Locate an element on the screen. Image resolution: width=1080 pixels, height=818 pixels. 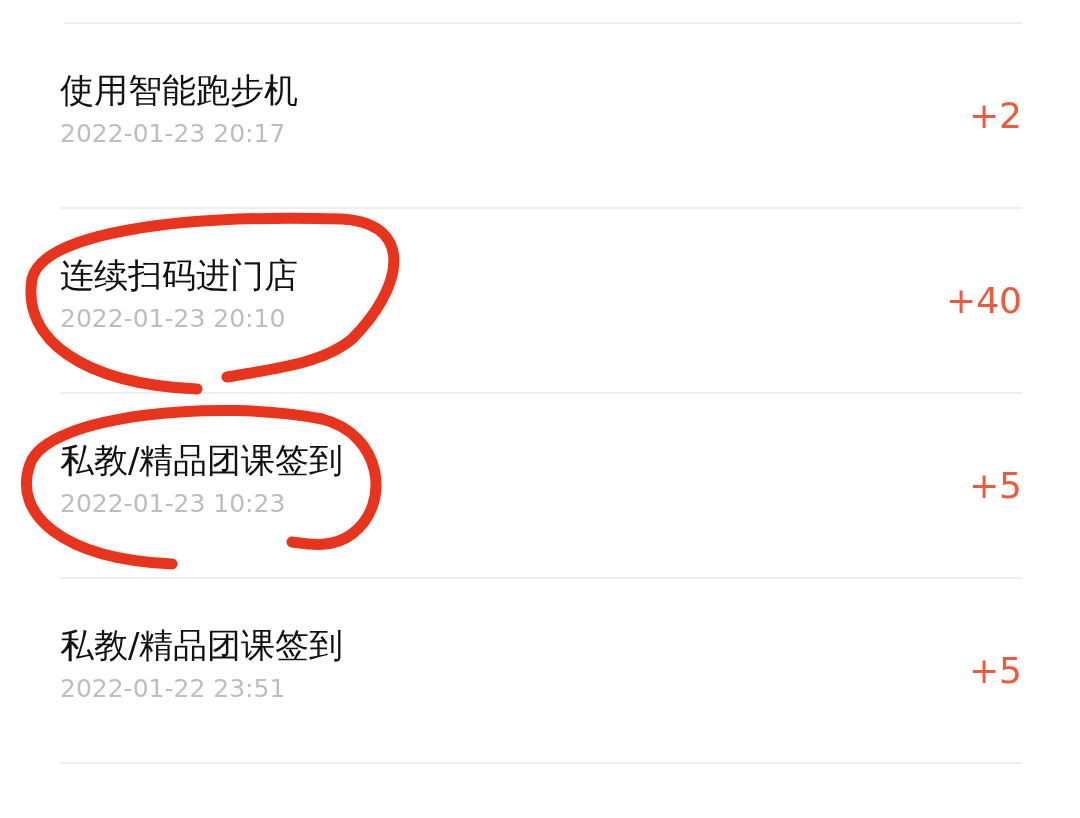
record-title: 连续扫码进门店 is located at coordinates (179, 275).